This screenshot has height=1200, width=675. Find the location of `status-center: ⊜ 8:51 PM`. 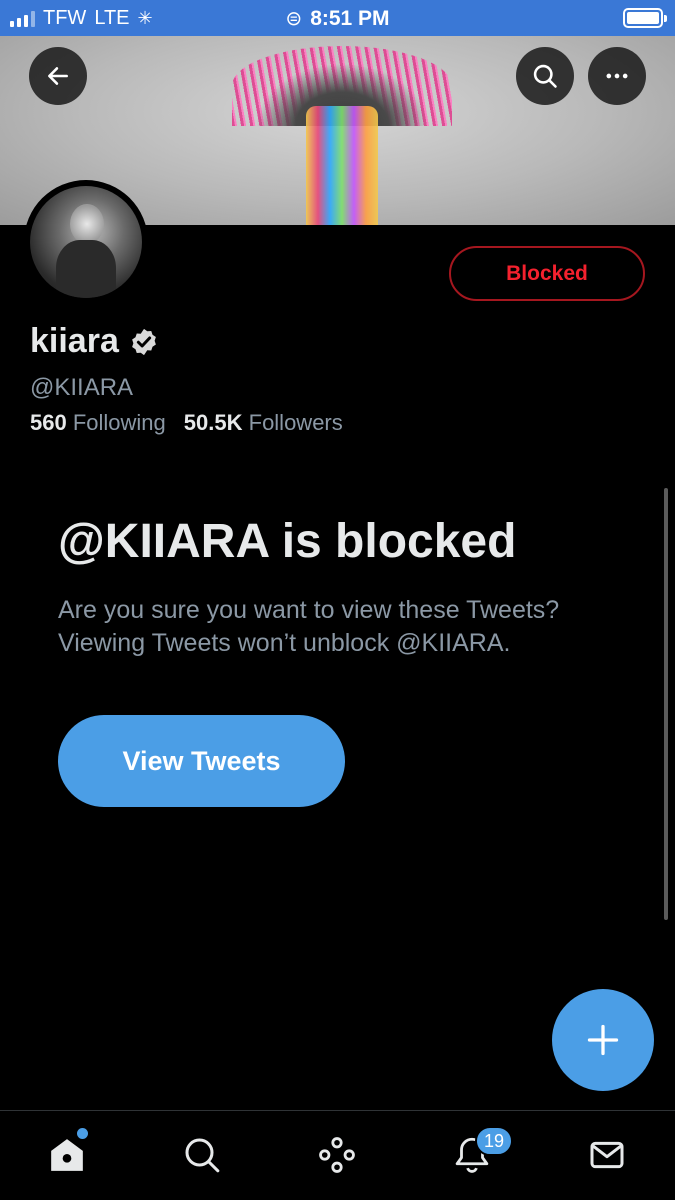

status-center: ⊜ 8:51 PM is located at coordinates (337, 18).